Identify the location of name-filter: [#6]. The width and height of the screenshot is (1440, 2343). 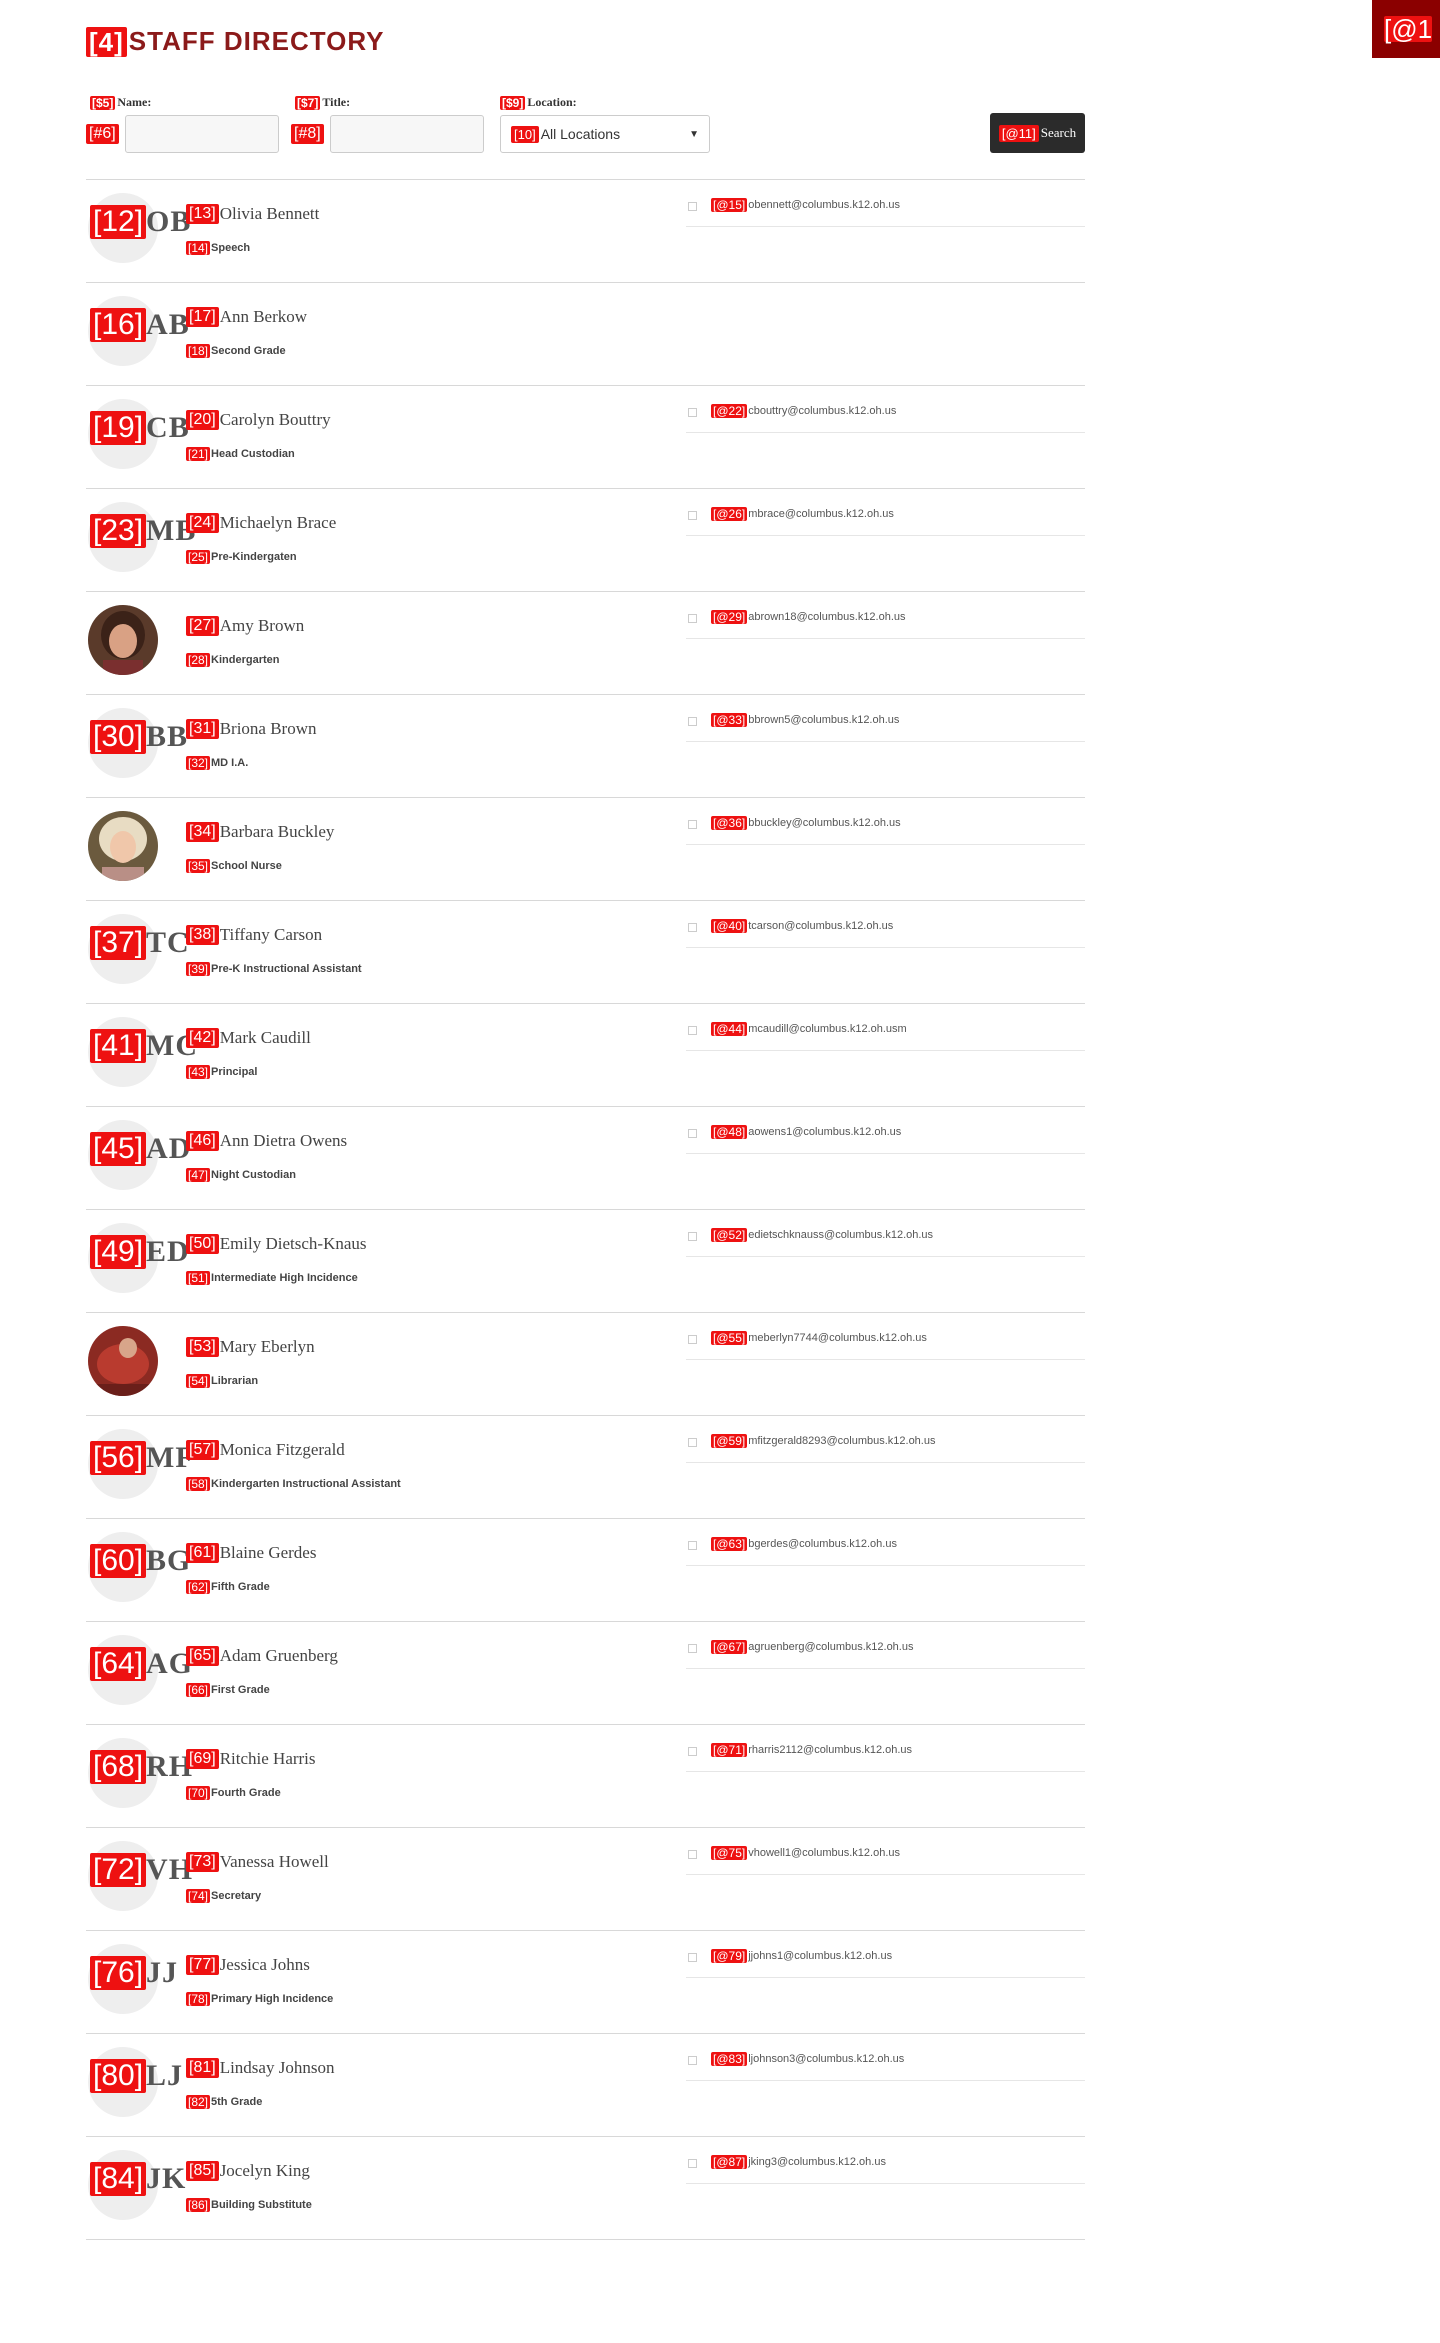
(182, 134).